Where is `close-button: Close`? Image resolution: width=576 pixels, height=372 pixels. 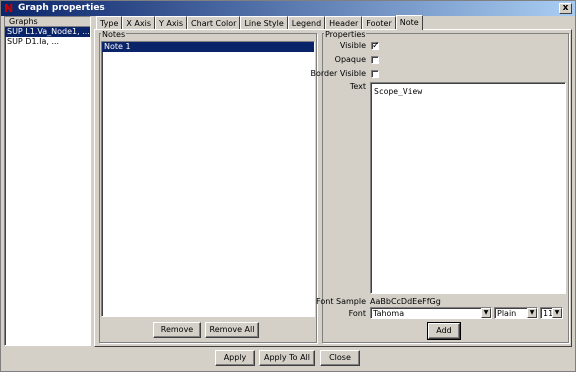
close-button: Close is located at coordinates (340, 358).